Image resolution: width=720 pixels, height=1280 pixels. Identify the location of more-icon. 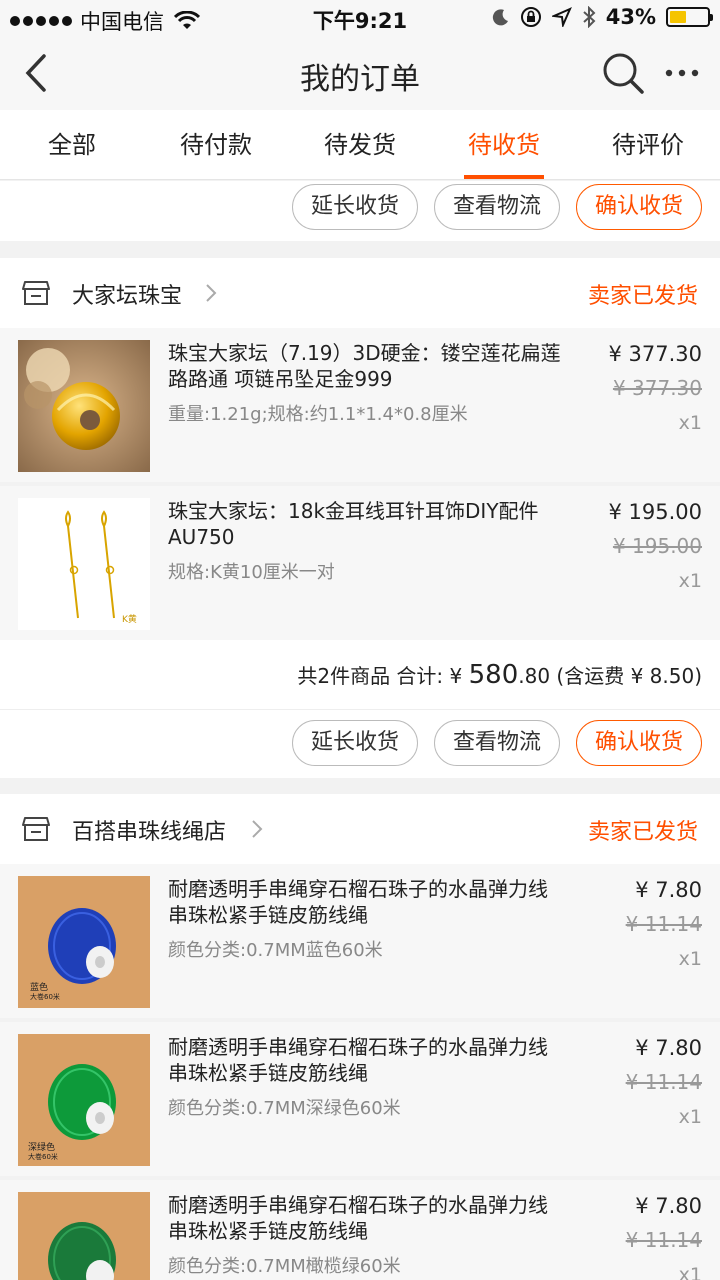
(682, 73).